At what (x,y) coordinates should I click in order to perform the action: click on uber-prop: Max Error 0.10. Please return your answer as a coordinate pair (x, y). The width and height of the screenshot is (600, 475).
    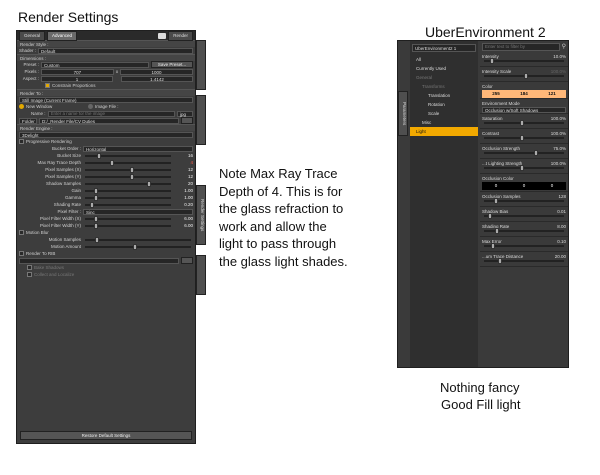
    Looking at the image, I should click on (524, 244).